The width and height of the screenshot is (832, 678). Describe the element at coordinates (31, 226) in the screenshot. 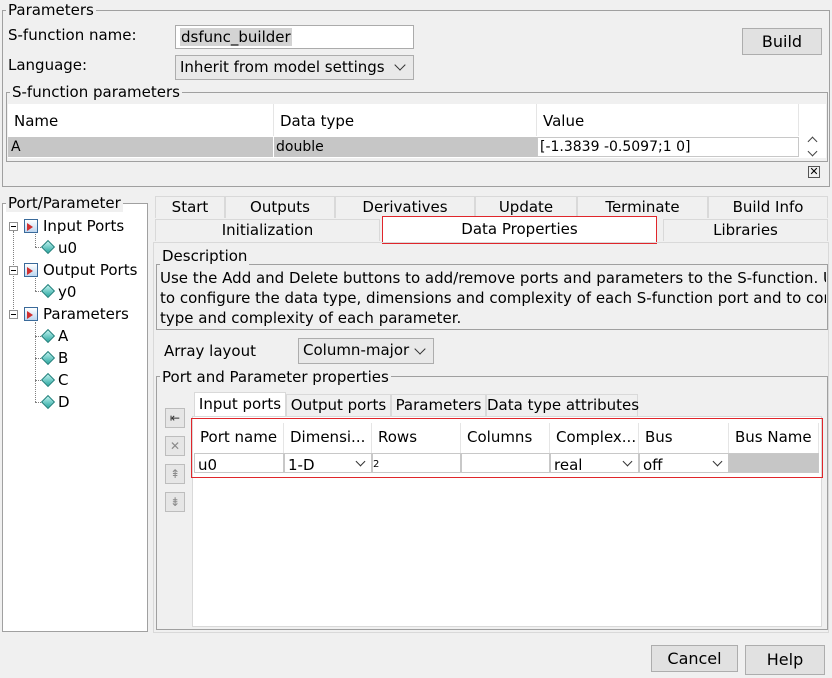

I see `input-port-icon` at that location.